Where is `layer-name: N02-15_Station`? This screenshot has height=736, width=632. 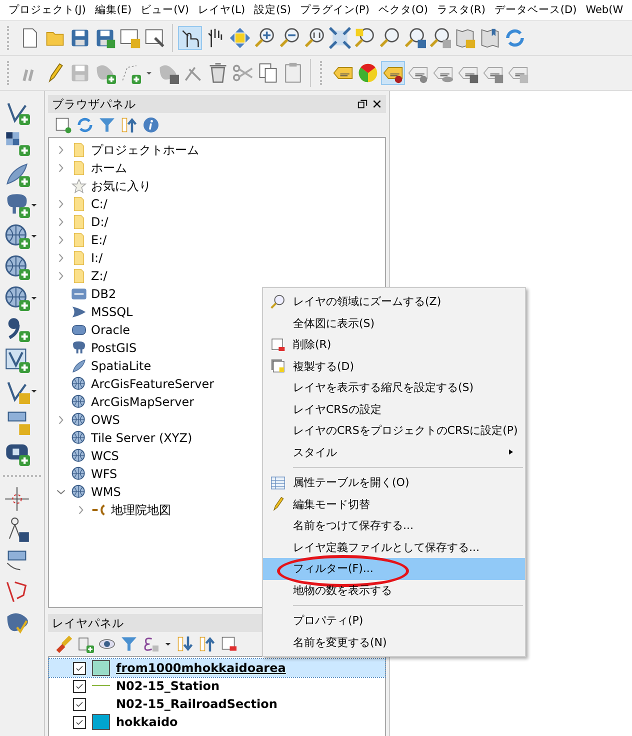 layer-name: N02-15_Station is located at coordinates (168, 686).